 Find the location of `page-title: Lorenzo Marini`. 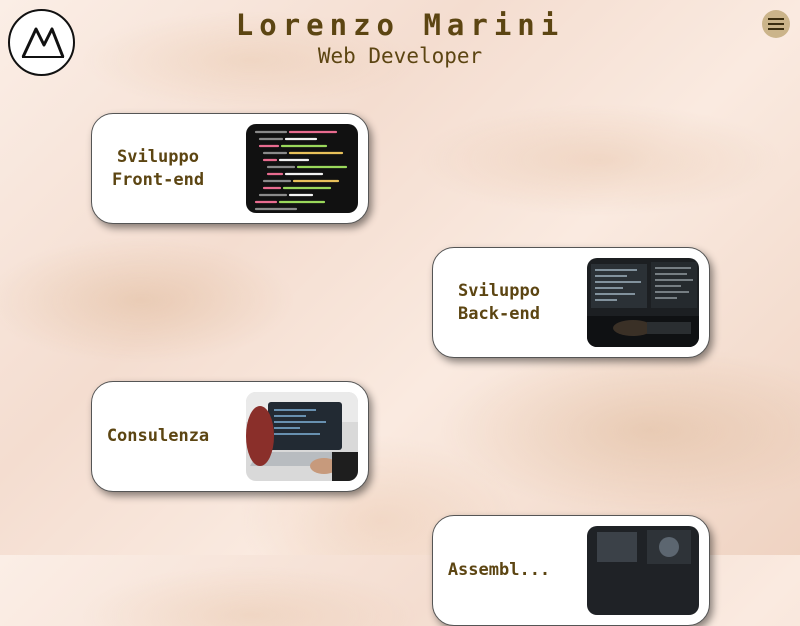

page-title: Lorenzo Marini is located at coordinates (400, 25).